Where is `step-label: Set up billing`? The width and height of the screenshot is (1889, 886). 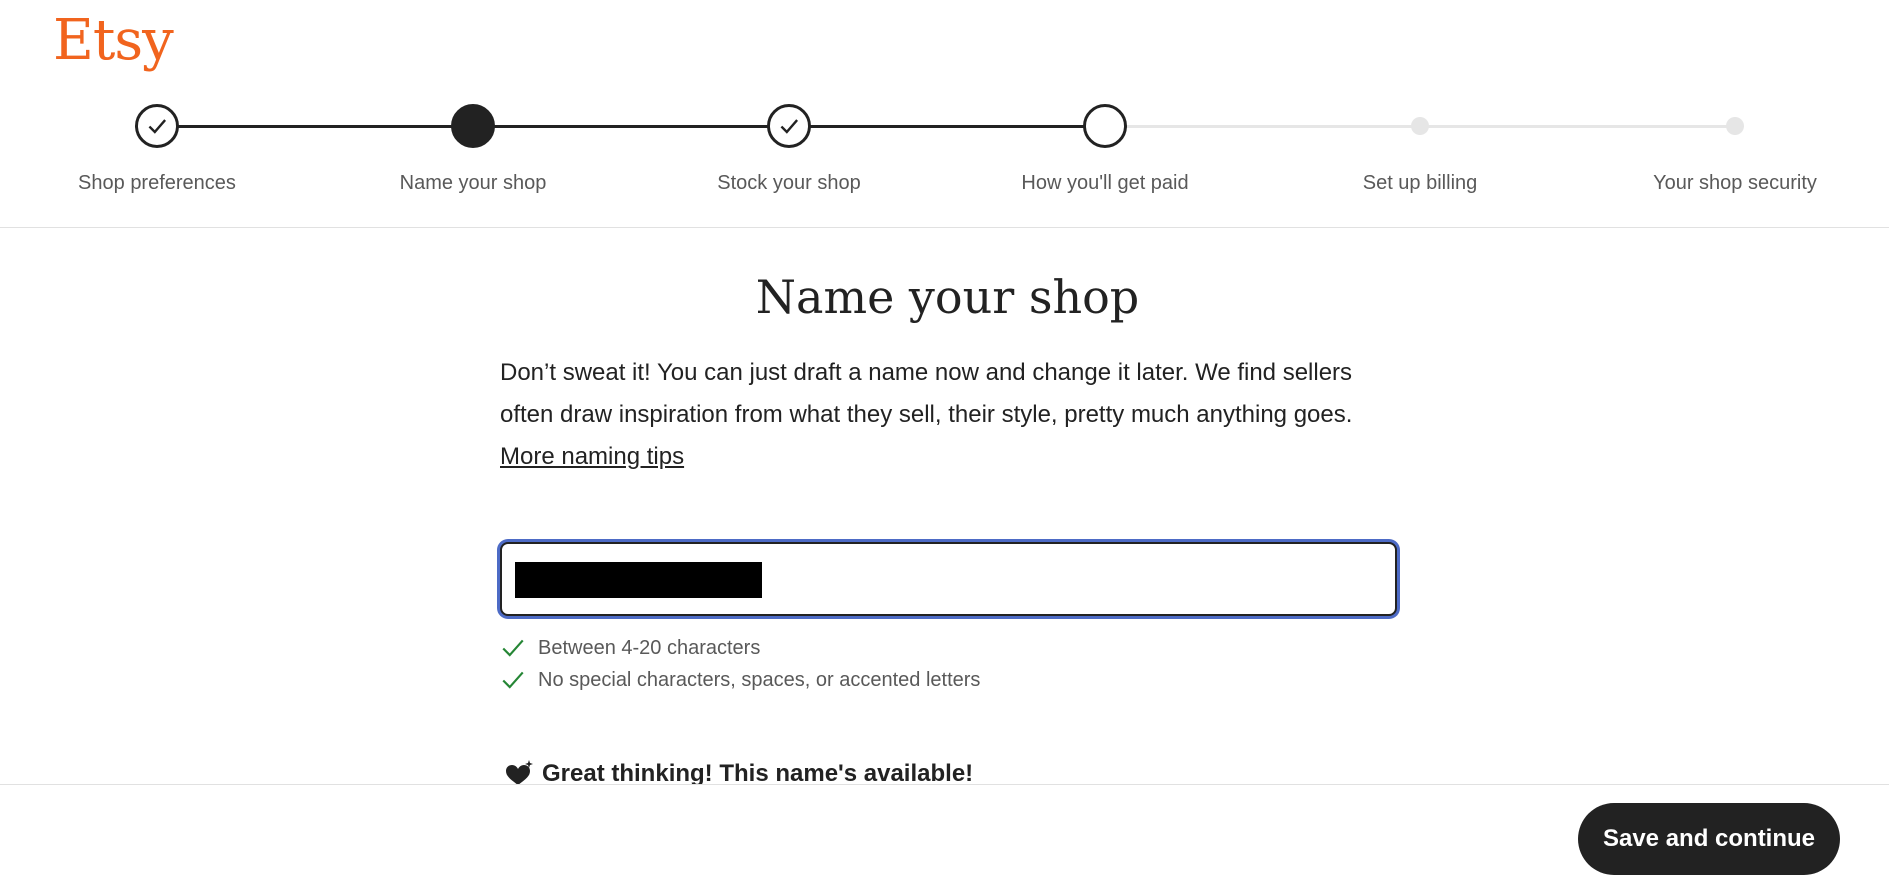 step-label: Set up billing is located at coordinates (1420, 183).